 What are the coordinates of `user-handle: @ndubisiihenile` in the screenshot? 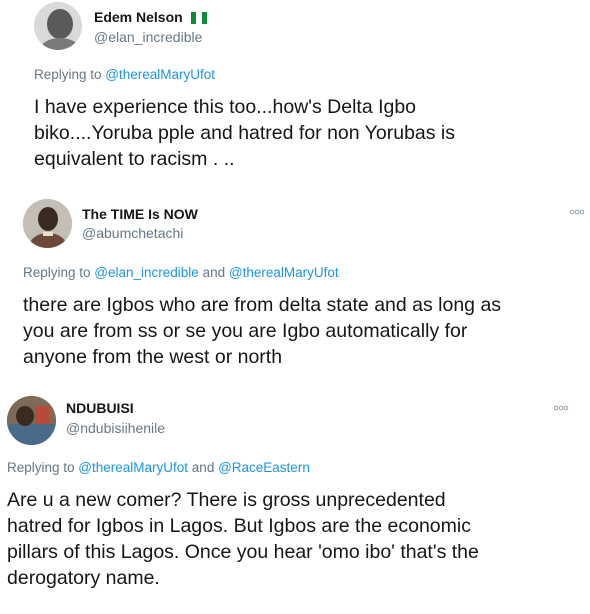 It's located at (115, 428).